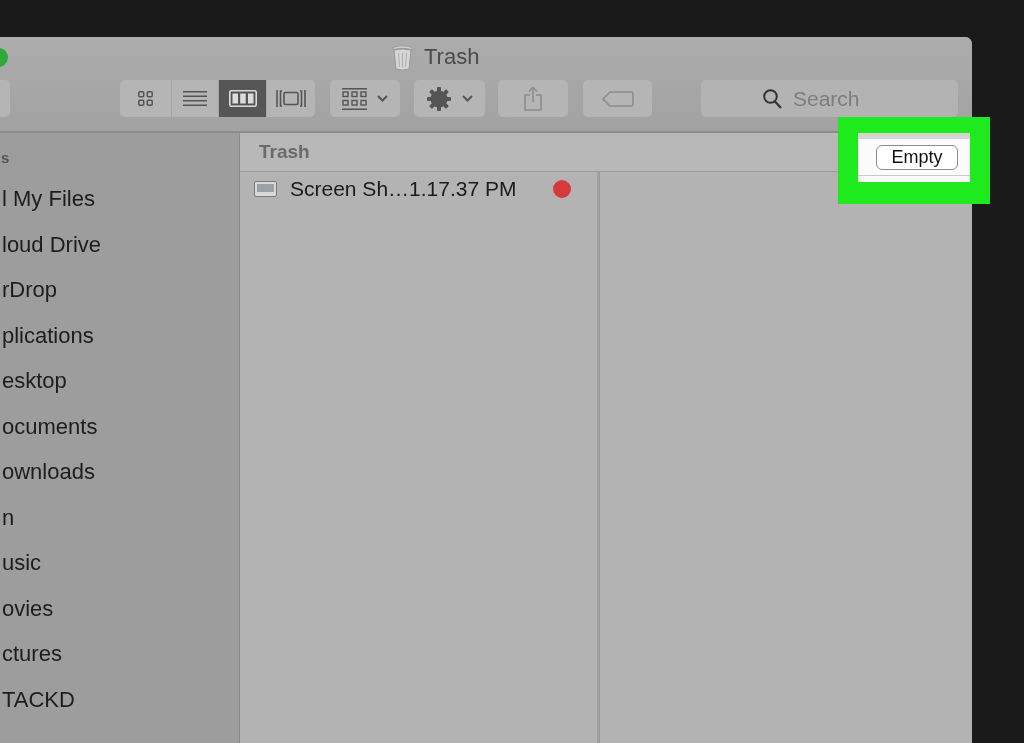  What do you see at coordinates (772, 99) in the screenshot?
I see `search-icon` at bounding box center [772, 99].